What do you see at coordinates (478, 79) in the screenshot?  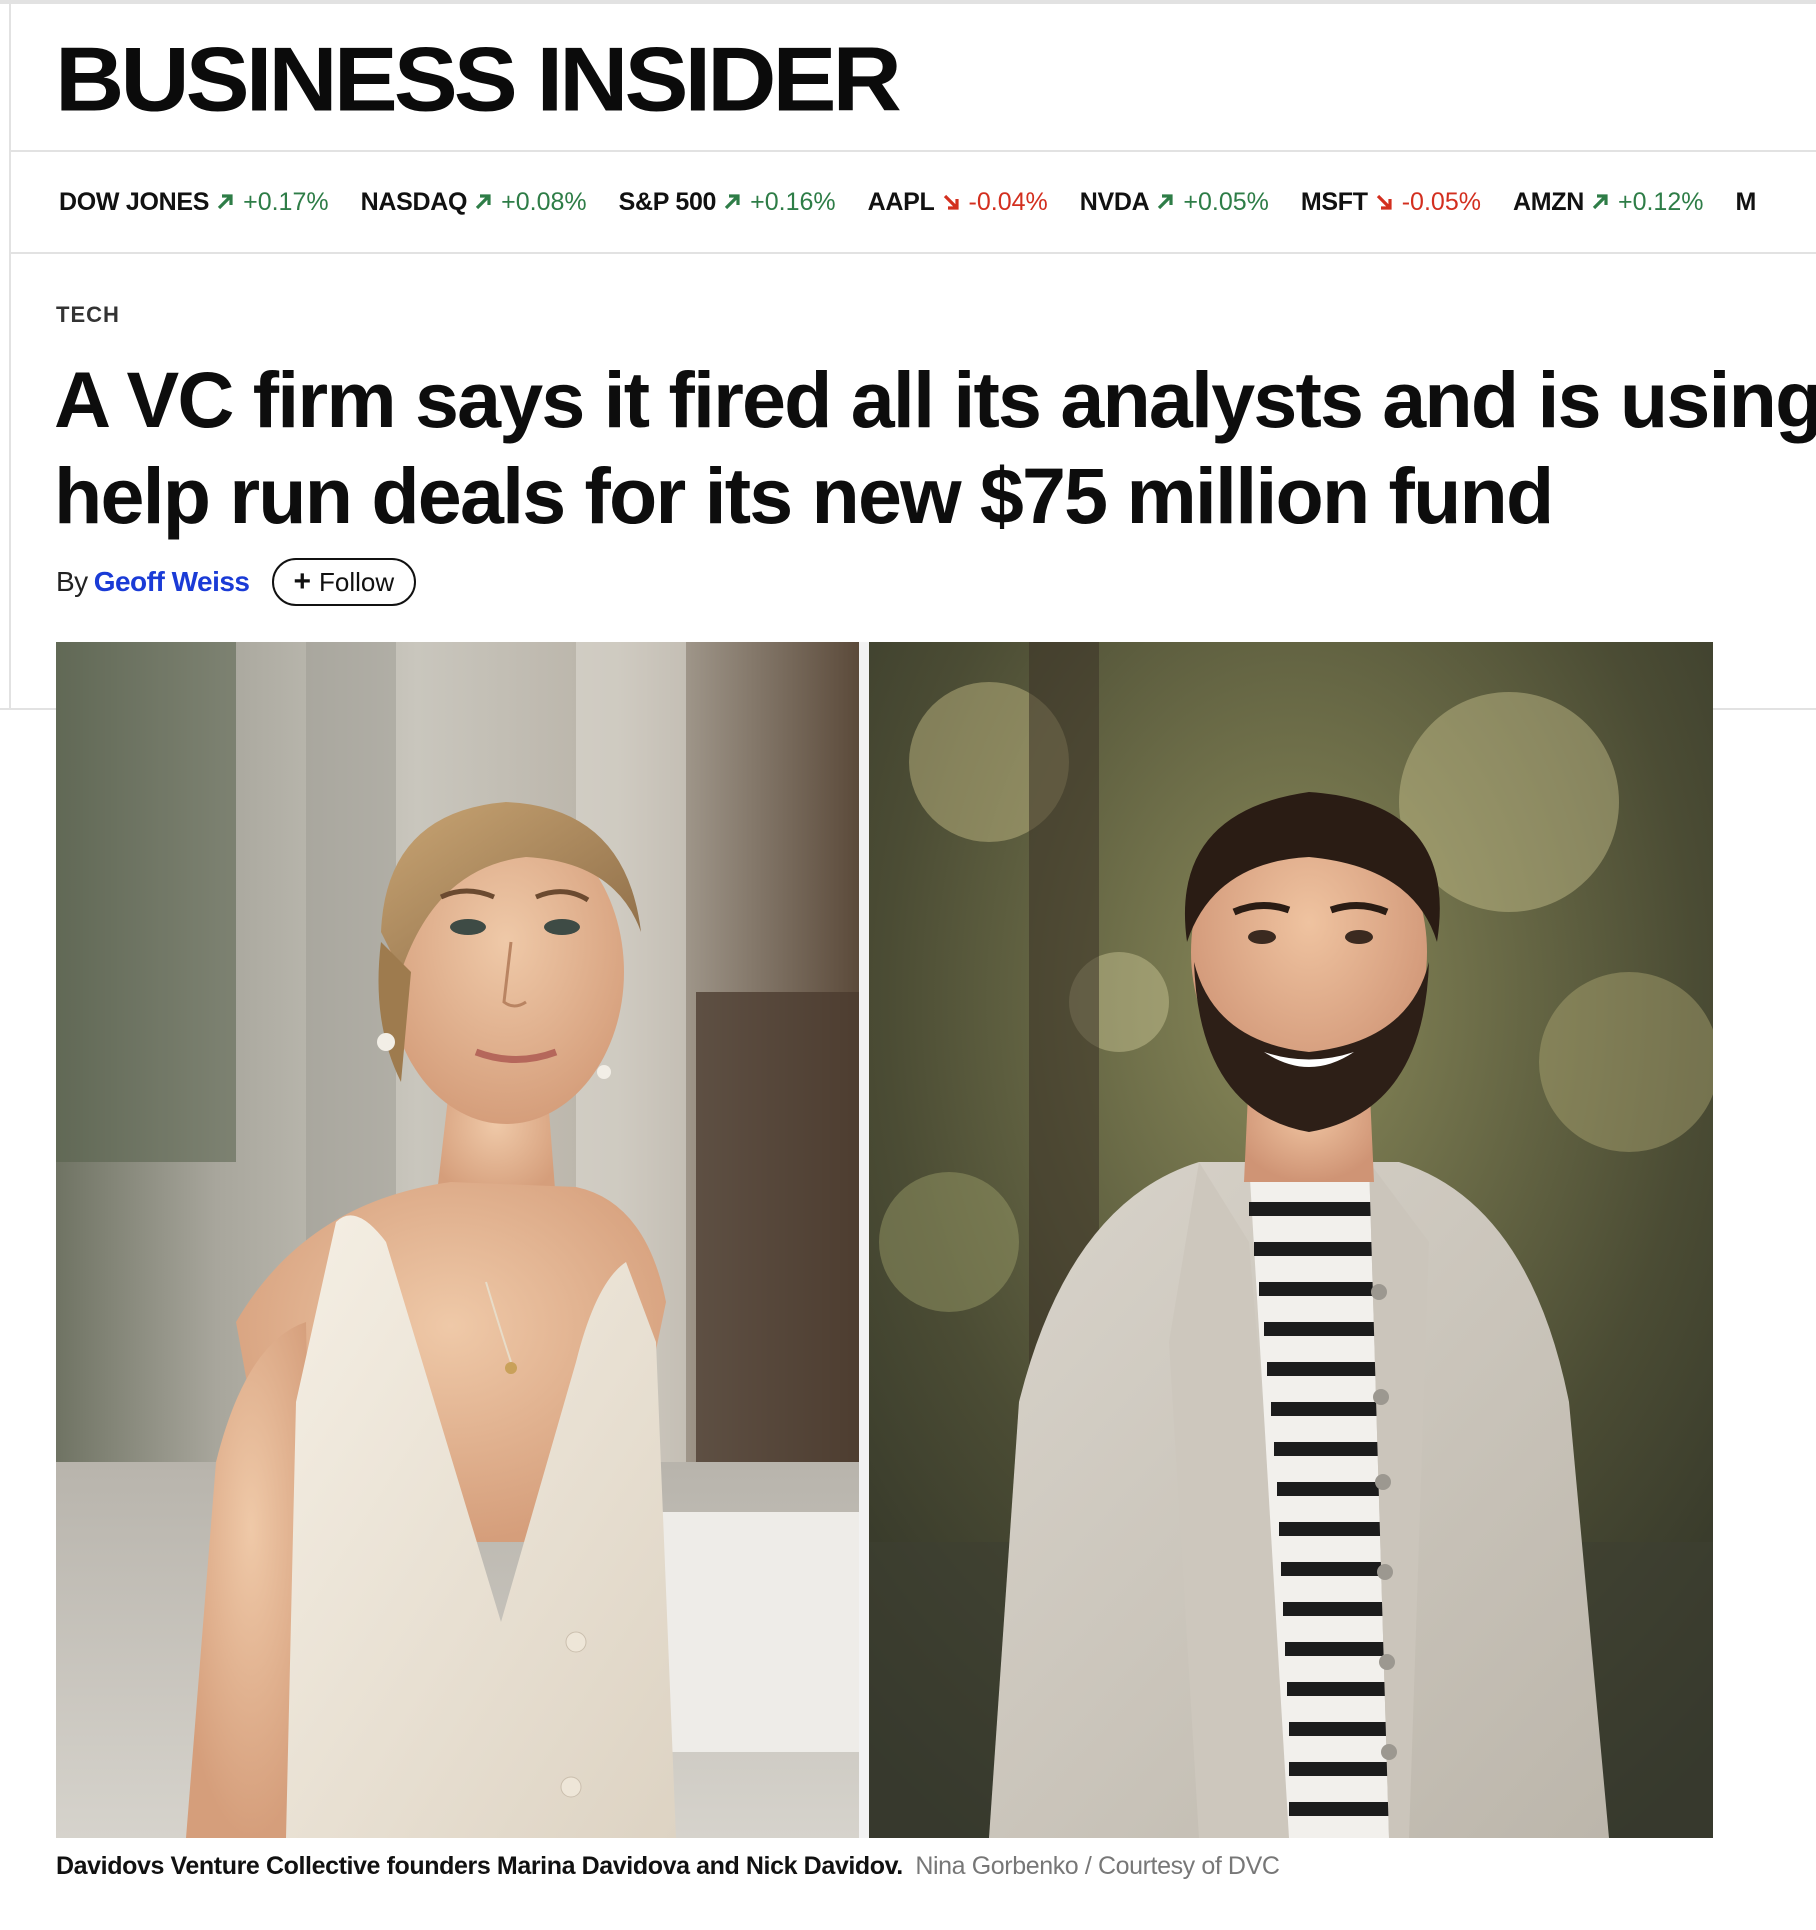 I see `site-logo: BUSINESS INSIDER` at bounding box center [478, 79].